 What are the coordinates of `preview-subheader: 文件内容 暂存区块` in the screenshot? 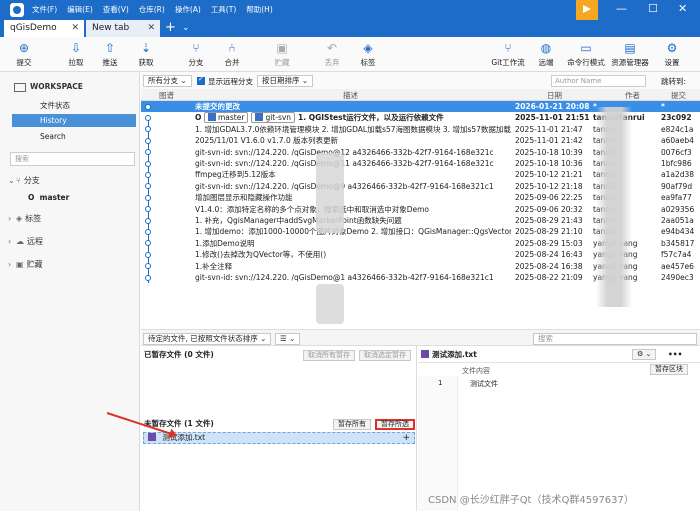 It's located at (559, 370).